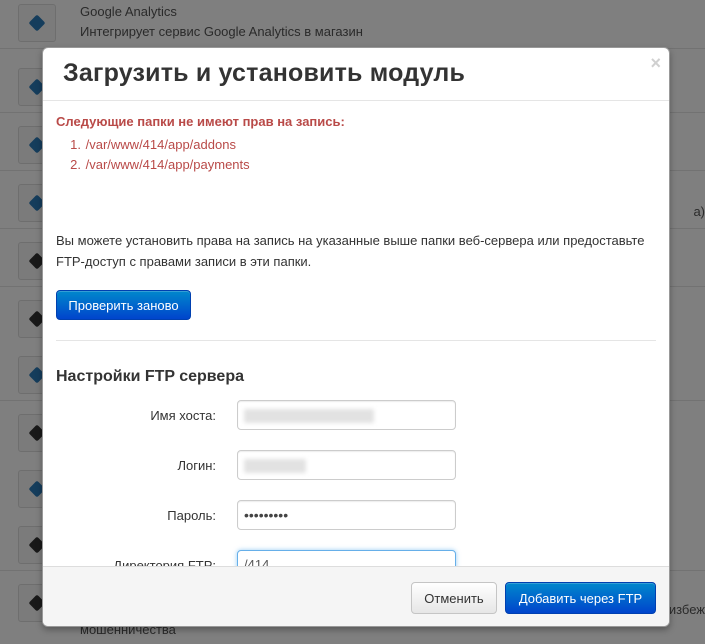 This screenshot has width=705, height=644. Describe the element at coordinates (346, 465) in the screenshot. I see `login-input` at that location.